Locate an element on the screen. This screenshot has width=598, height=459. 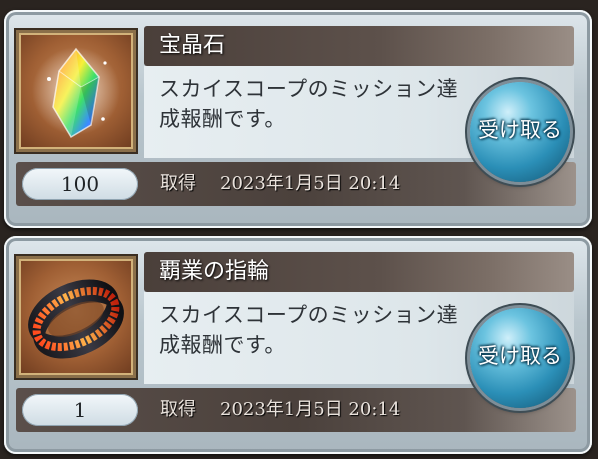
quantity-badge: 100 is located at coordinates (80, 184).